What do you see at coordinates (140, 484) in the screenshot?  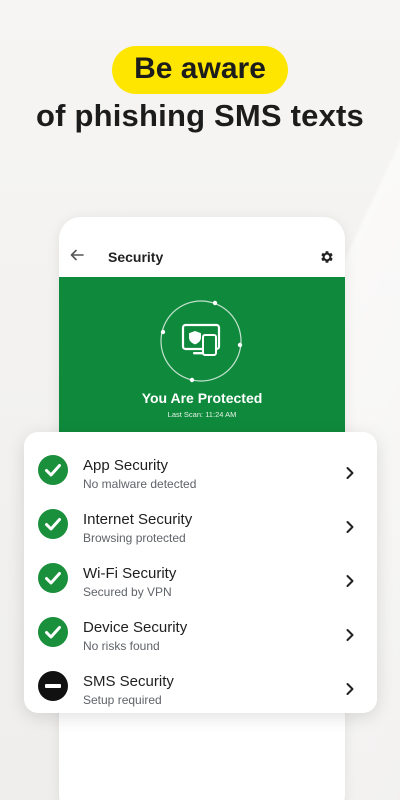 I see `list-item-subtitle: No malware detected` at bounding box center [140, 484].